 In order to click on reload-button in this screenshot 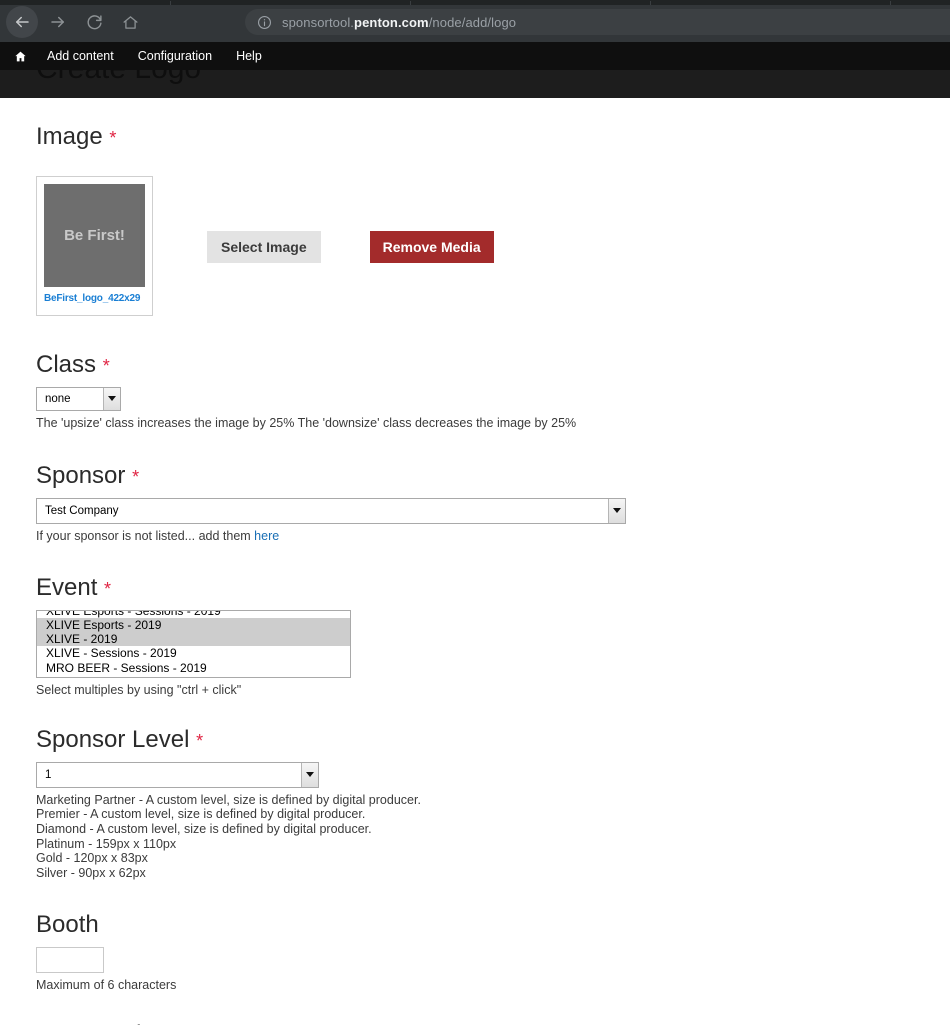, I will do `click(94, 22)`.